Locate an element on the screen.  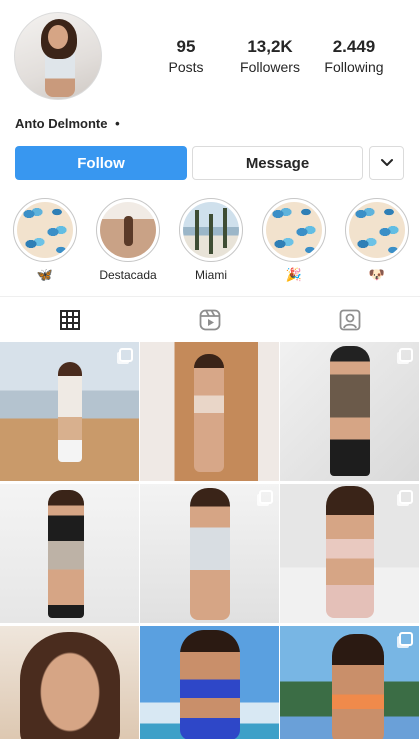
stat-label: Followers is located at coordinates (270, 67).